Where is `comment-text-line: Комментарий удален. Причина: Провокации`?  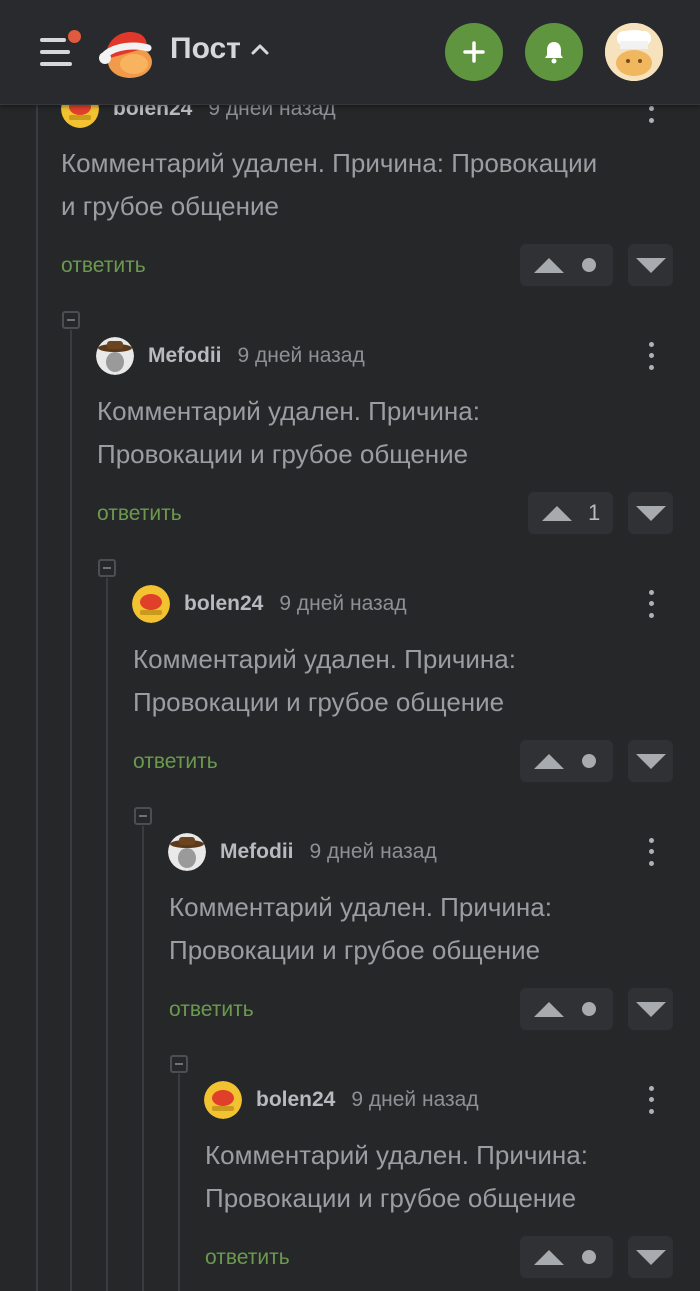 comment-text-line: Комментарий удален. Причина: Провокации is located at coordinates (329, 163).